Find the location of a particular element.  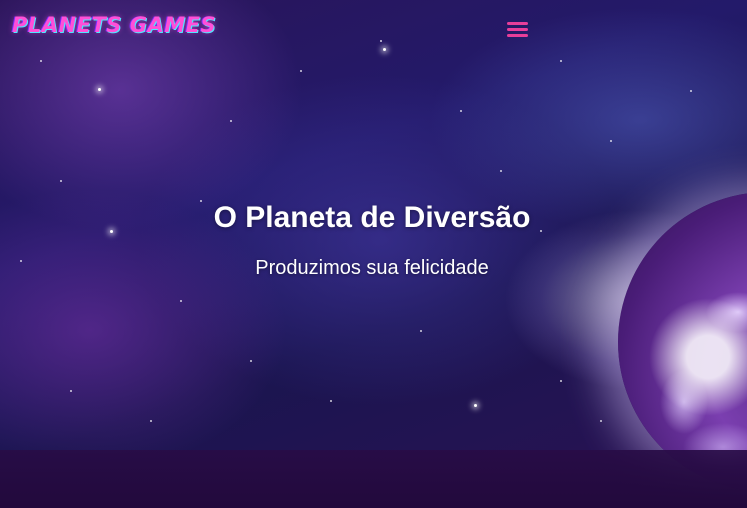

bottom-band is located at coordinates (373, 479).